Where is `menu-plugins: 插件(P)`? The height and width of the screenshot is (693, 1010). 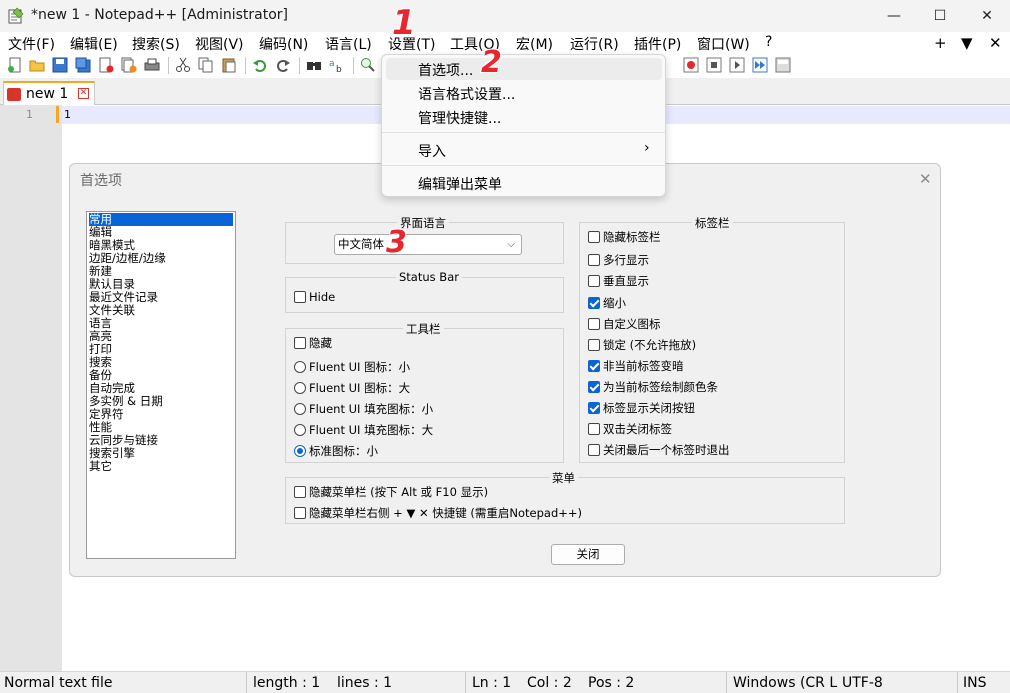 menu-plugins: 插件(P) is located at coordinates (657, 44).